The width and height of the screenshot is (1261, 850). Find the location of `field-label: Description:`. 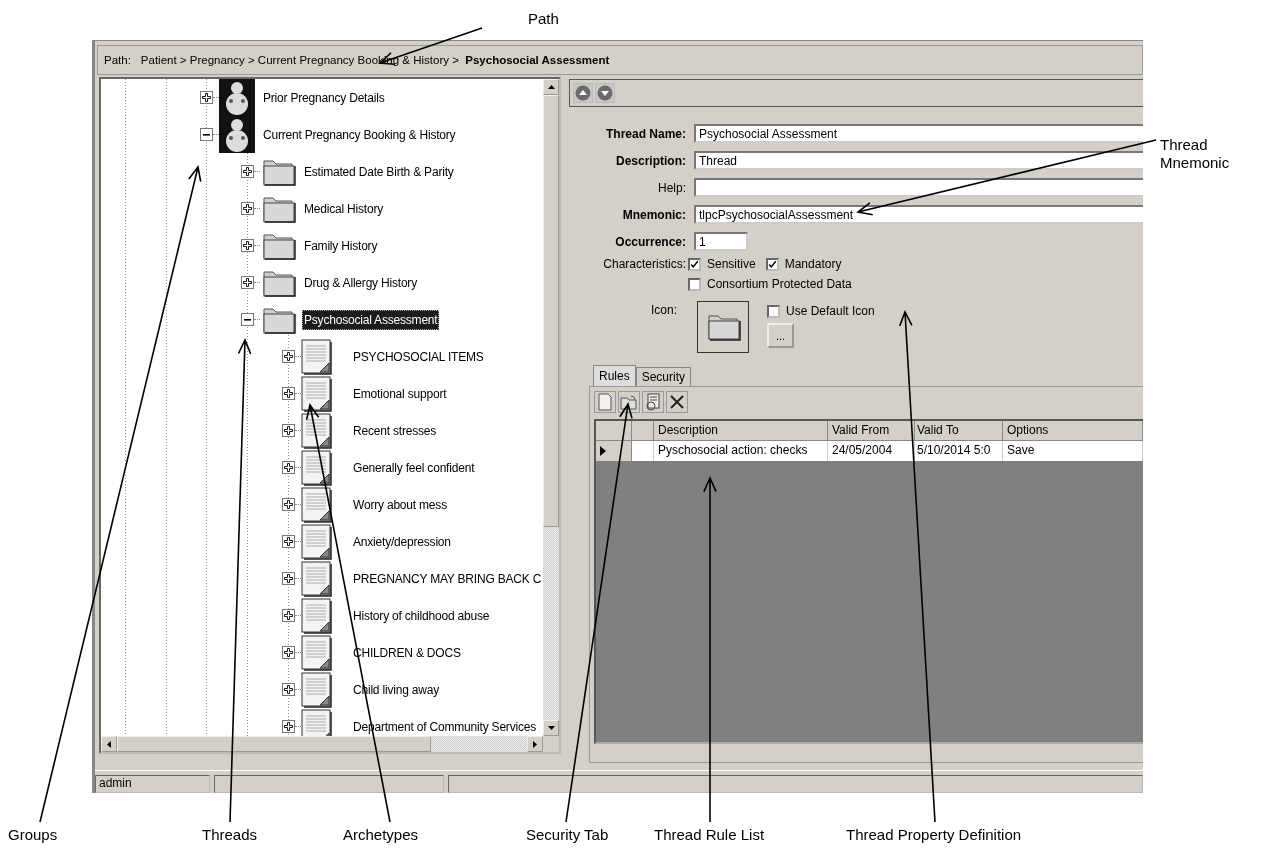

field-label: Description: is located at coordinates (651, 160).